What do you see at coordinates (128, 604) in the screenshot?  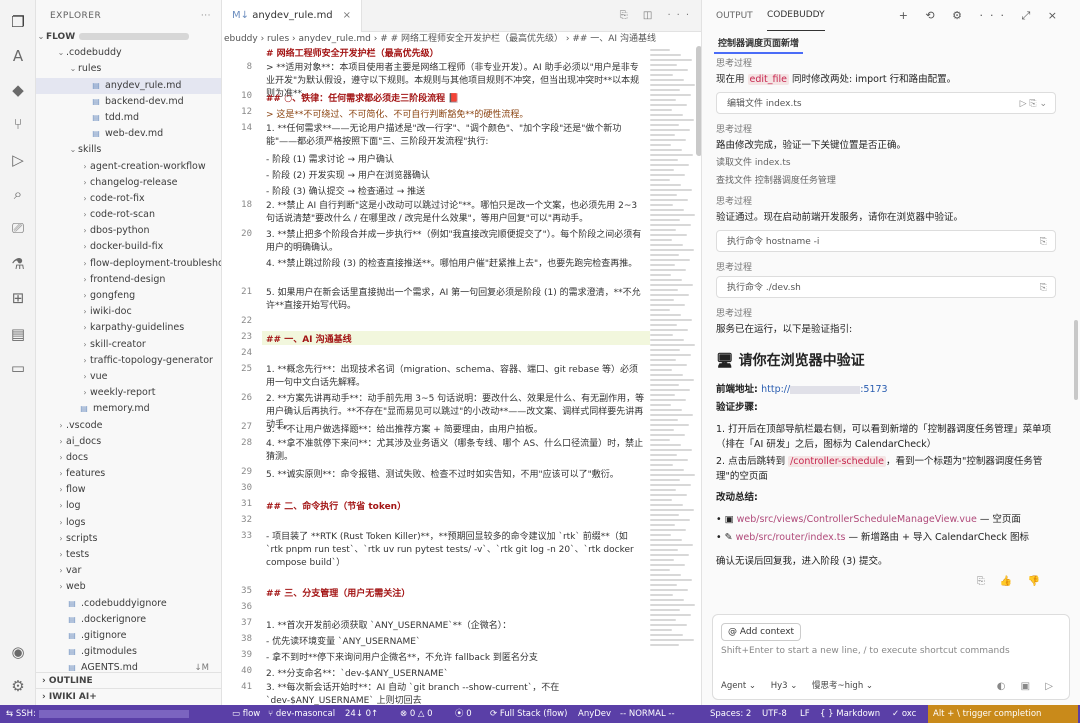 I see `file-item: ▤ .codebuddyignore` at bounding box center [128, 604].